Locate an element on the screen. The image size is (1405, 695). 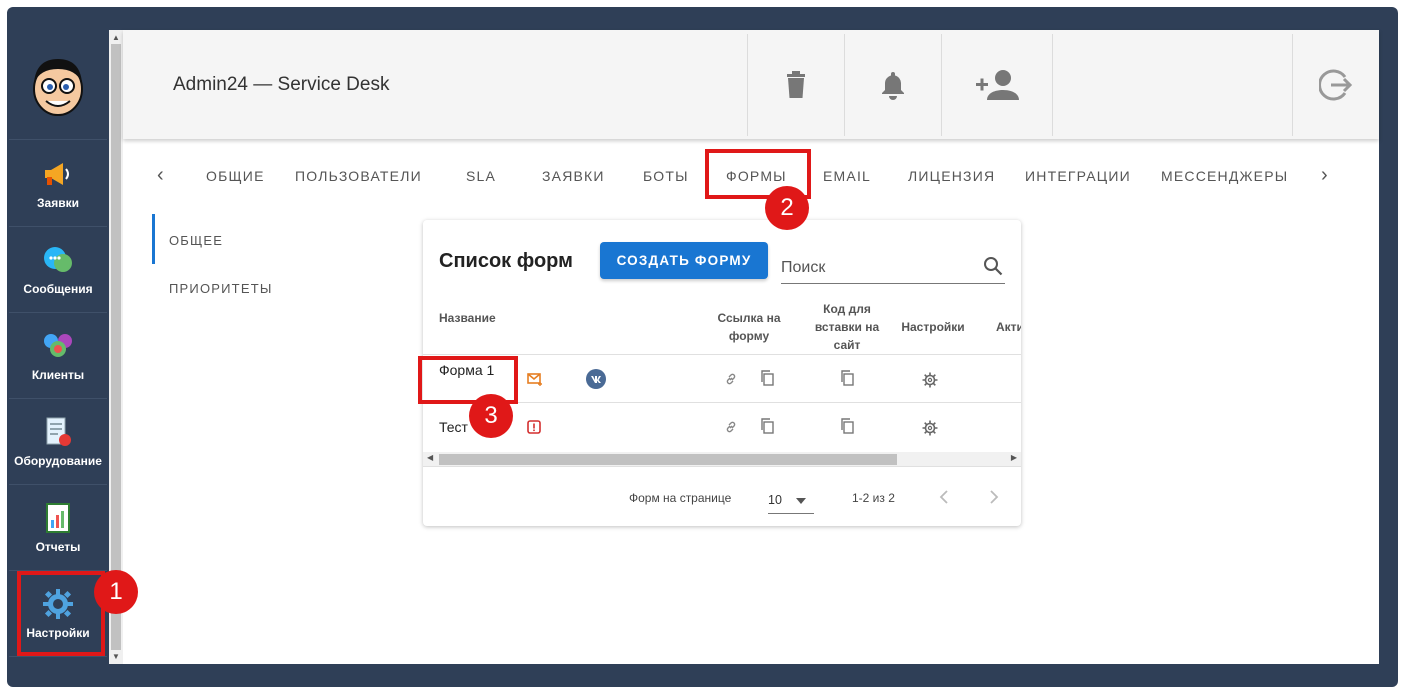
add-user-button is located at coordinates (996, 85).